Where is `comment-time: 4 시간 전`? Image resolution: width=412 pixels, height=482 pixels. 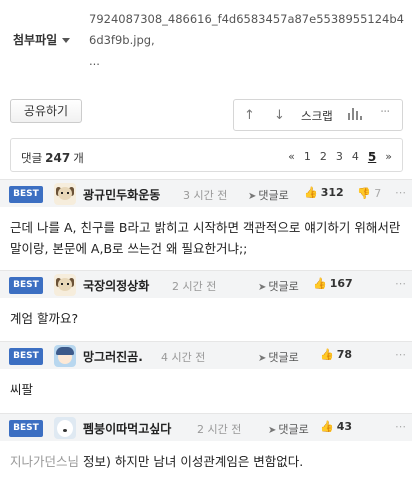
comment-time: 4 시간 전 is located at coordinates (183, 357).